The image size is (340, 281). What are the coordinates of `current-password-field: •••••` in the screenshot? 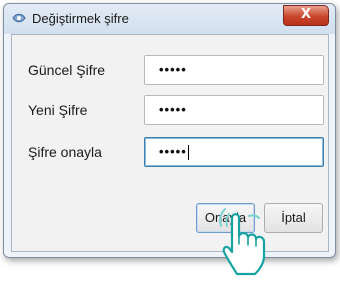 It's located at (234, 70).